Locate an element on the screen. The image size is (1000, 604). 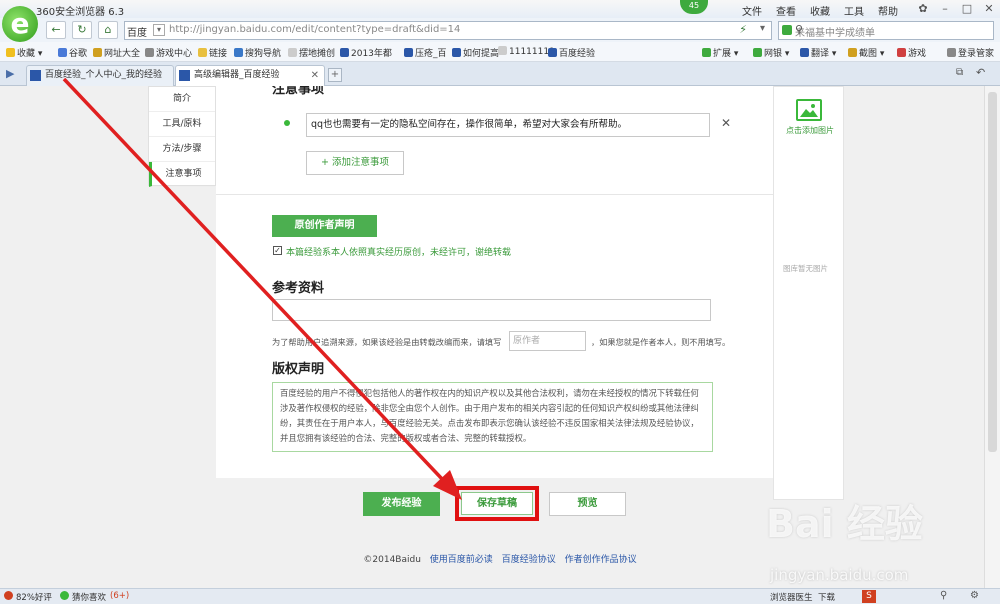
browser-doctor: 浏览器医生 is located at coordinates (791, 597).